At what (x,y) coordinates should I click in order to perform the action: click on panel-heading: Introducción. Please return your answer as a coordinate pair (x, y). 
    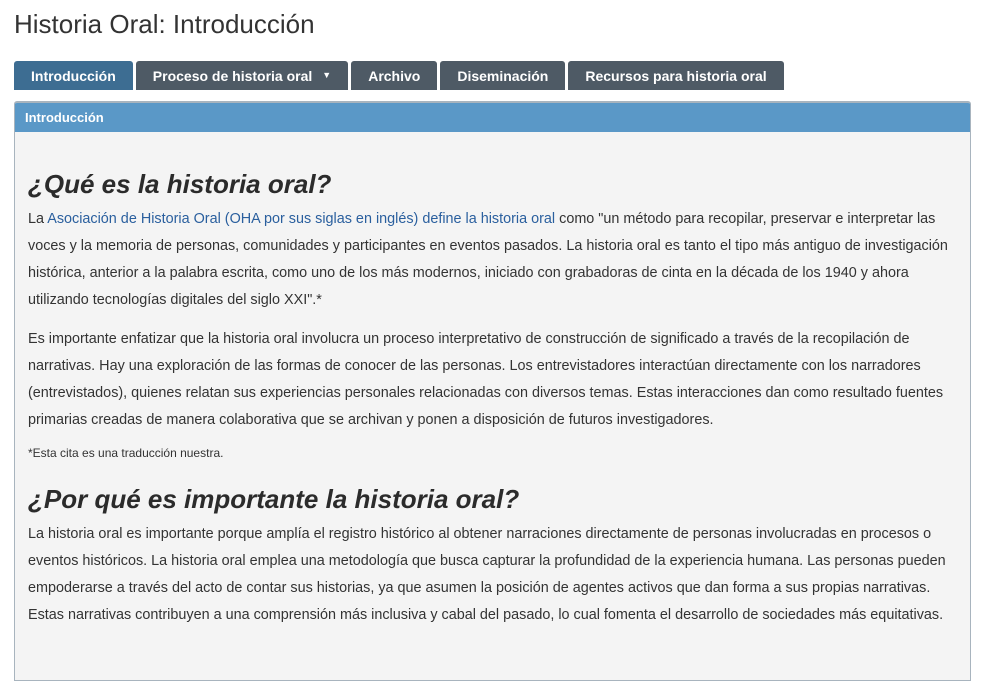
    Looking at the image, I should click on (492, 117).